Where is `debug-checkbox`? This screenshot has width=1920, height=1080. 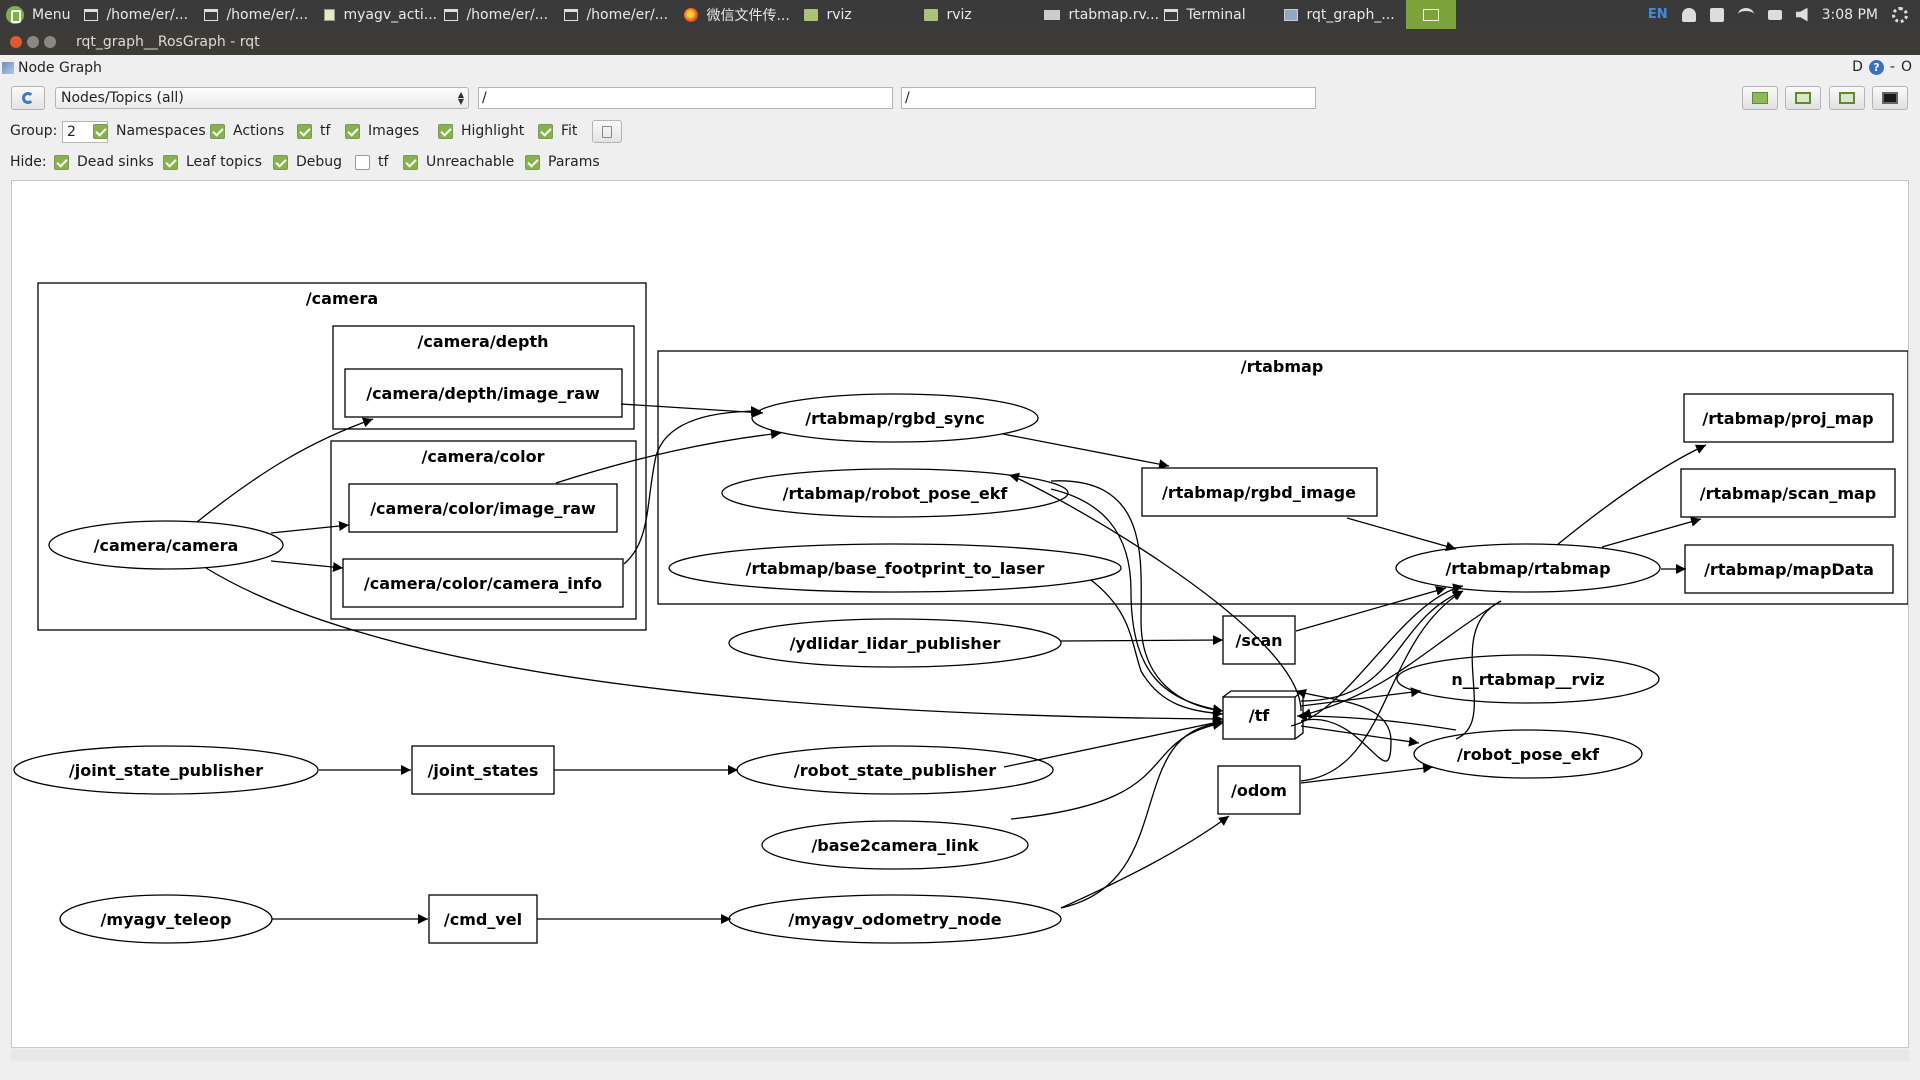 debug-checkbox is located at coordinates (280, 162).